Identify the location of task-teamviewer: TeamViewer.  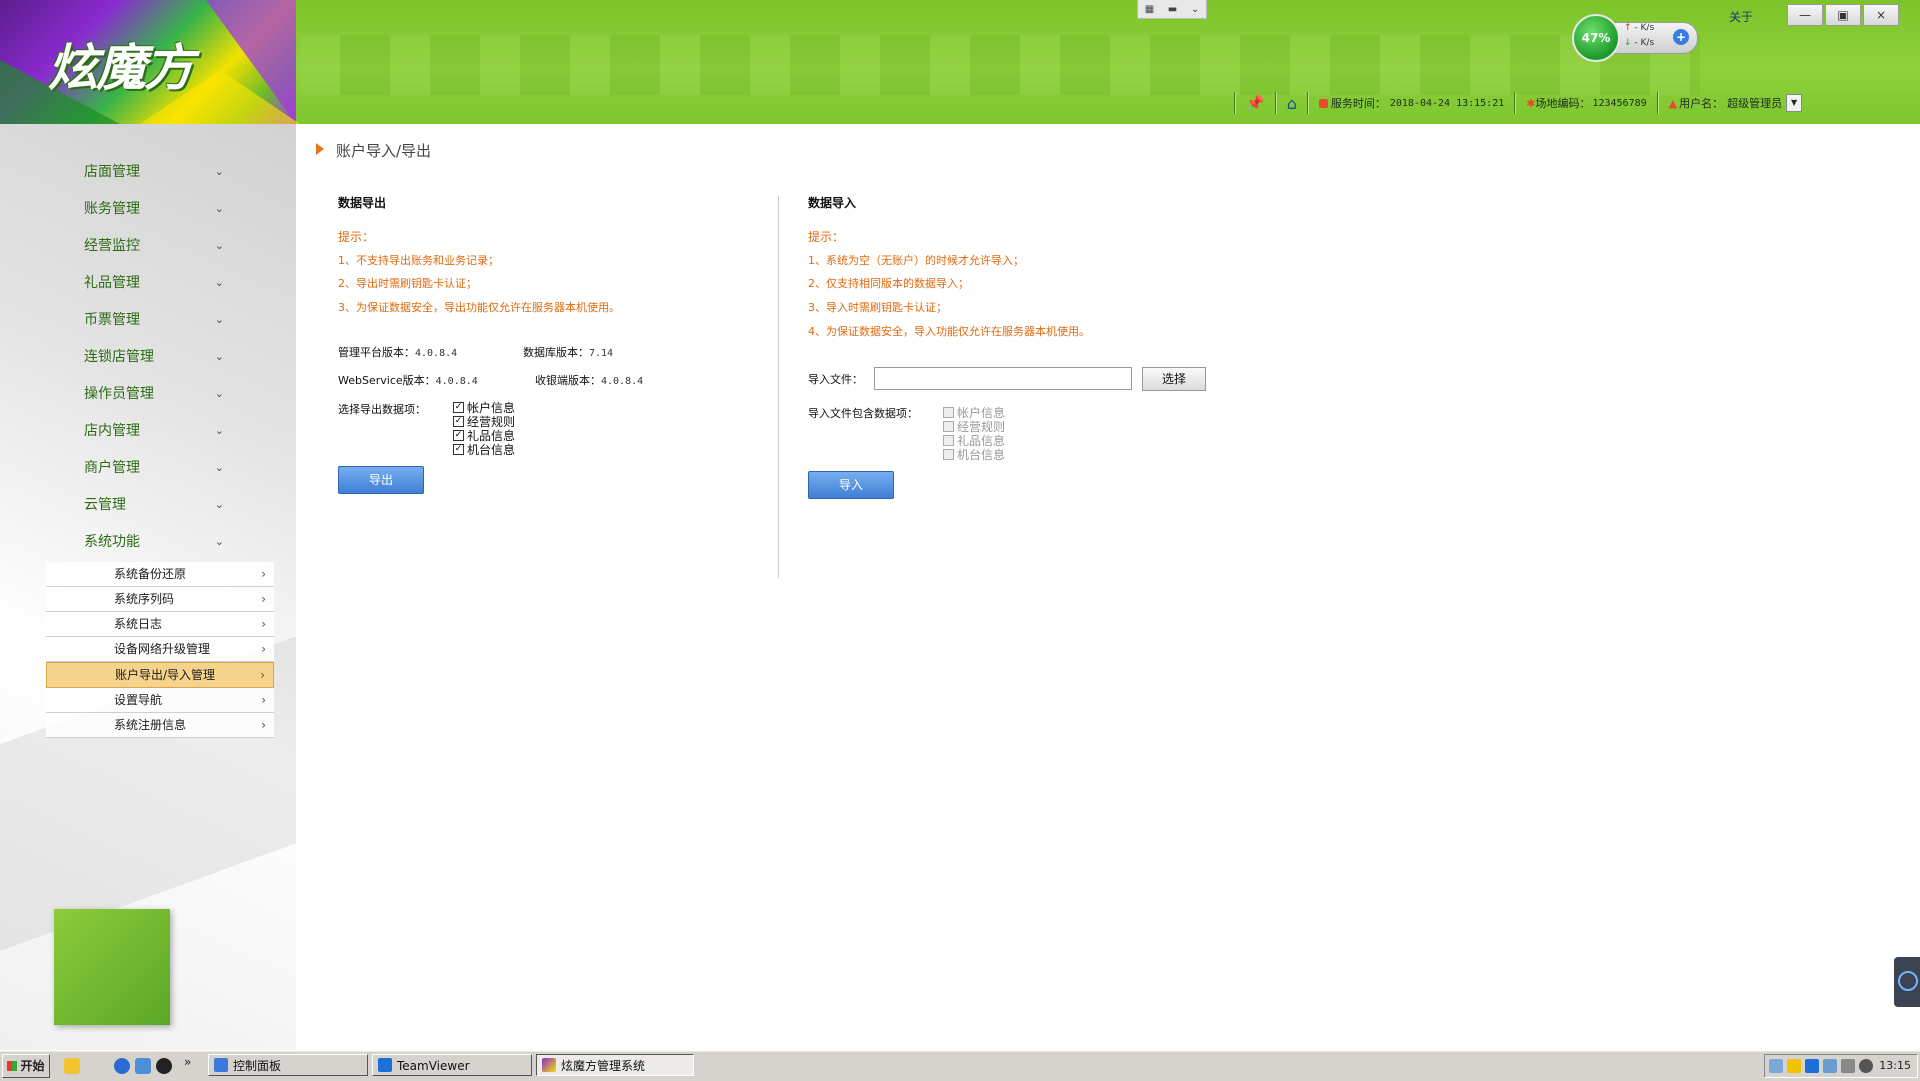
(452, 1065).